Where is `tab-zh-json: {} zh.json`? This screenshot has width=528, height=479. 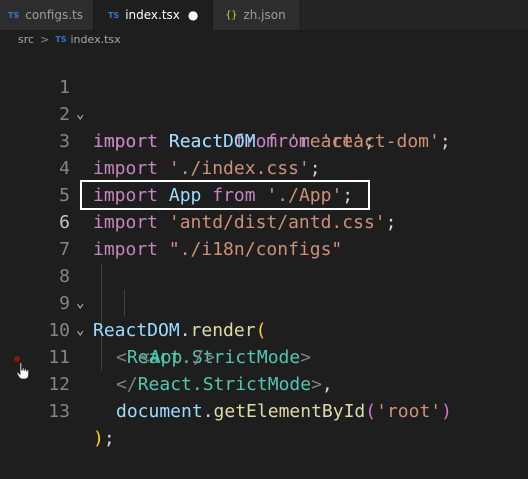
tab-zh-json: {} zh.json is located at coordinates (257, 15).